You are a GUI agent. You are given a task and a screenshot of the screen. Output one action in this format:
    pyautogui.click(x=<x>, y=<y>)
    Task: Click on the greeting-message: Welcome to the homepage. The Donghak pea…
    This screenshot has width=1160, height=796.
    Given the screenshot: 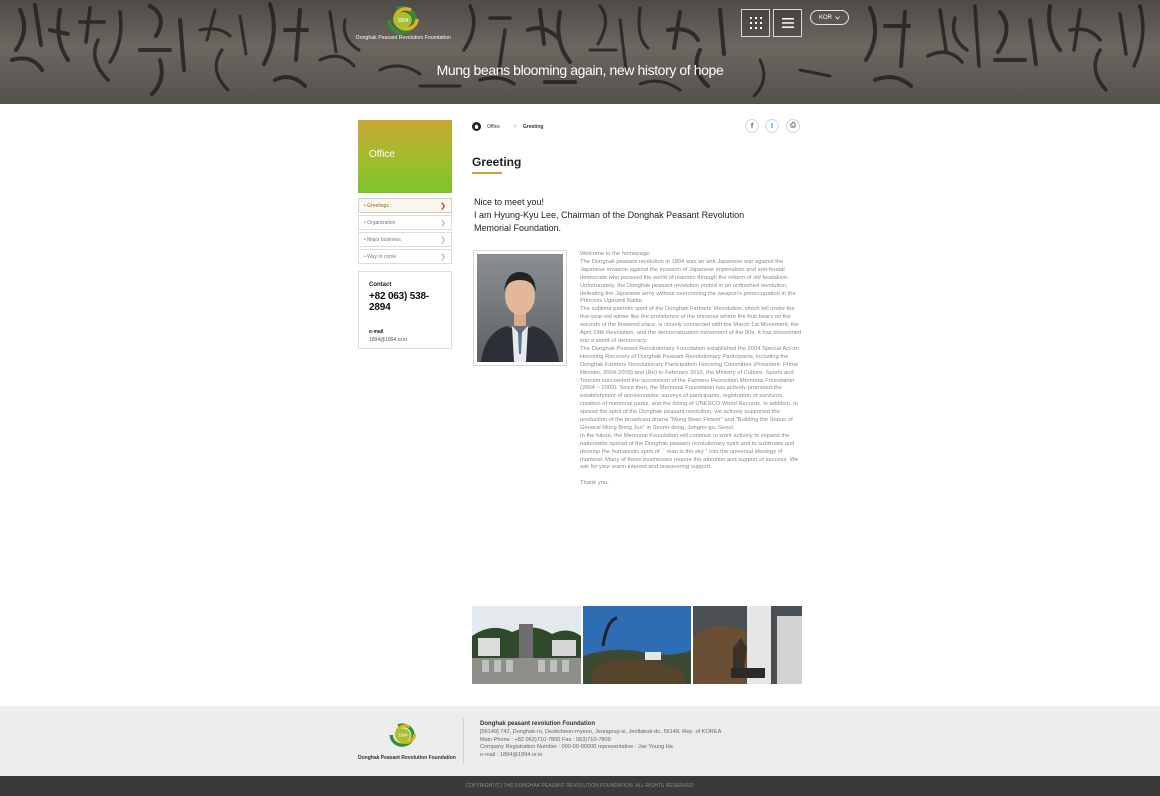 What is the action you would take?
    pyautogui.click(x=691, y=369)
    